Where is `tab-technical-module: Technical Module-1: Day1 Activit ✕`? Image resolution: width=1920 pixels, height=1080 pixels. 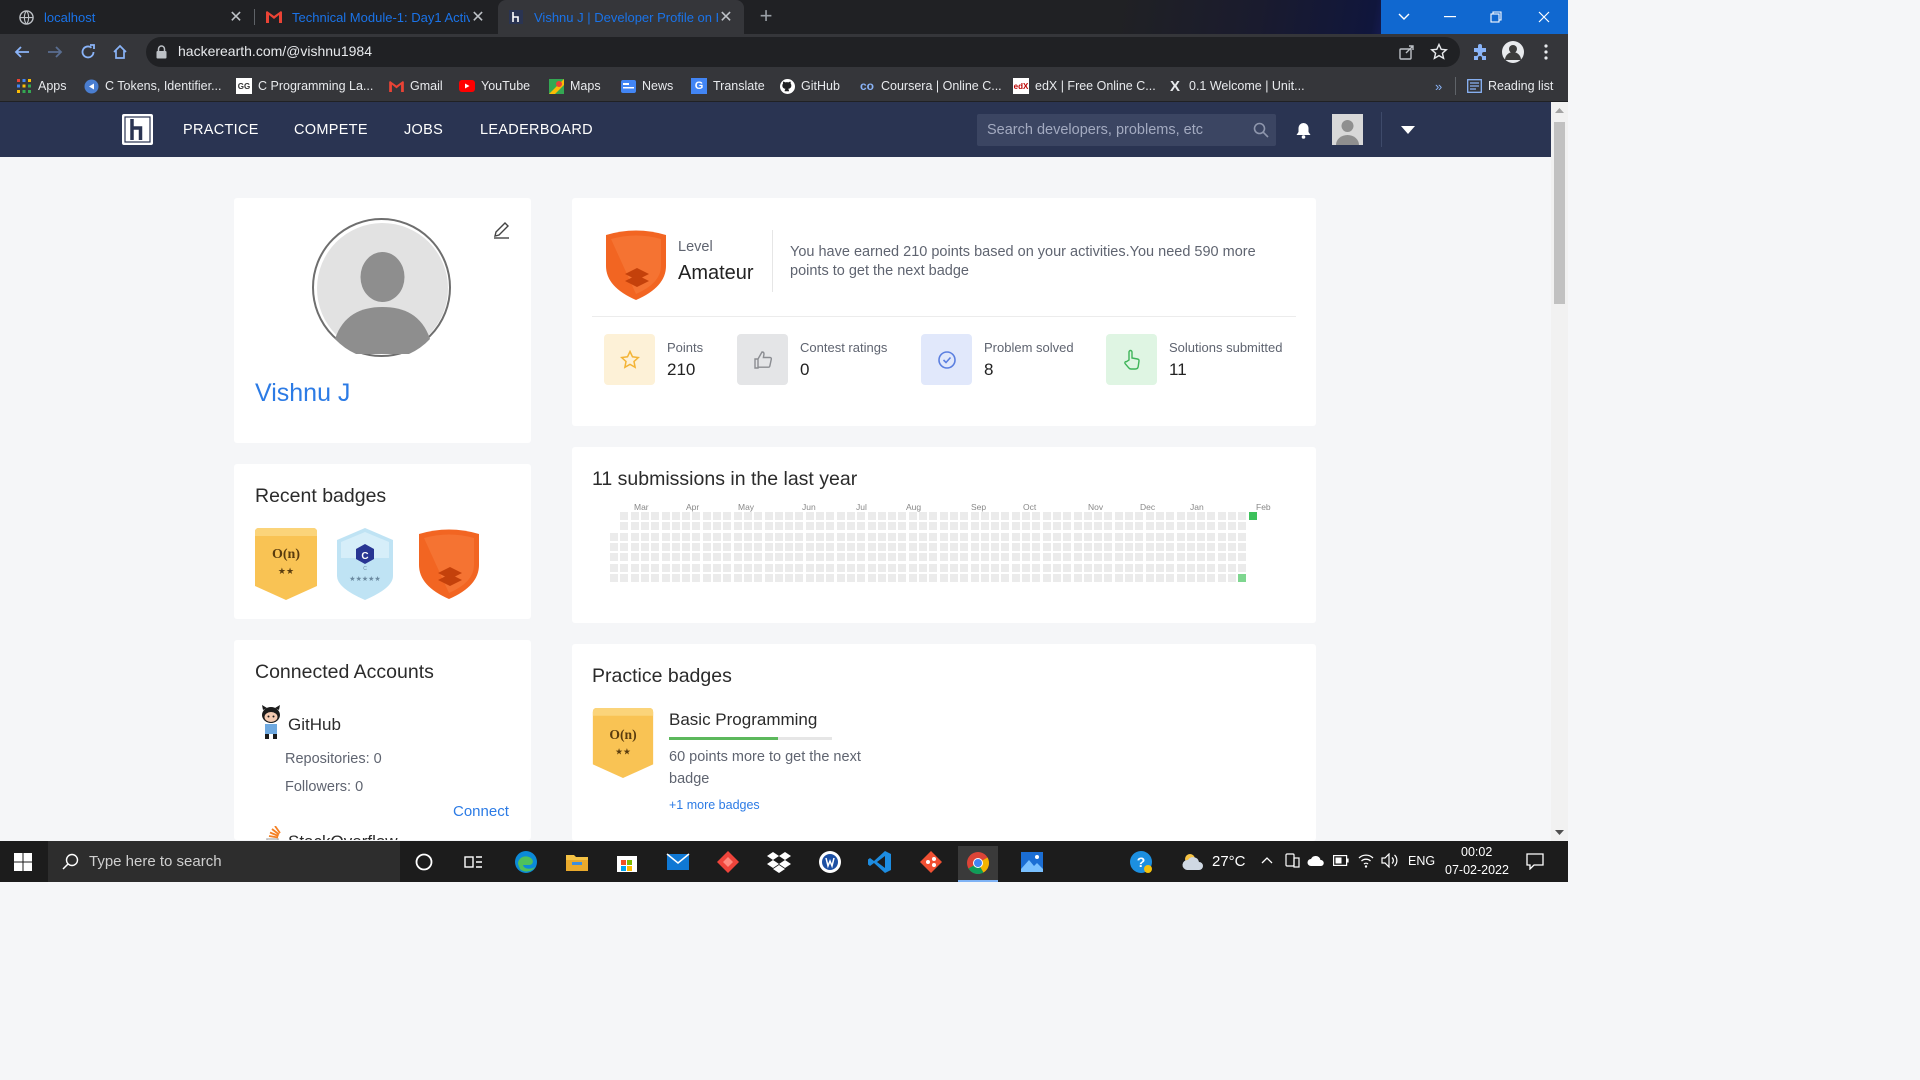
tab-technical-module: Technical Module-1: Day1 Activit ✕ is located at coordinates (376, 17).